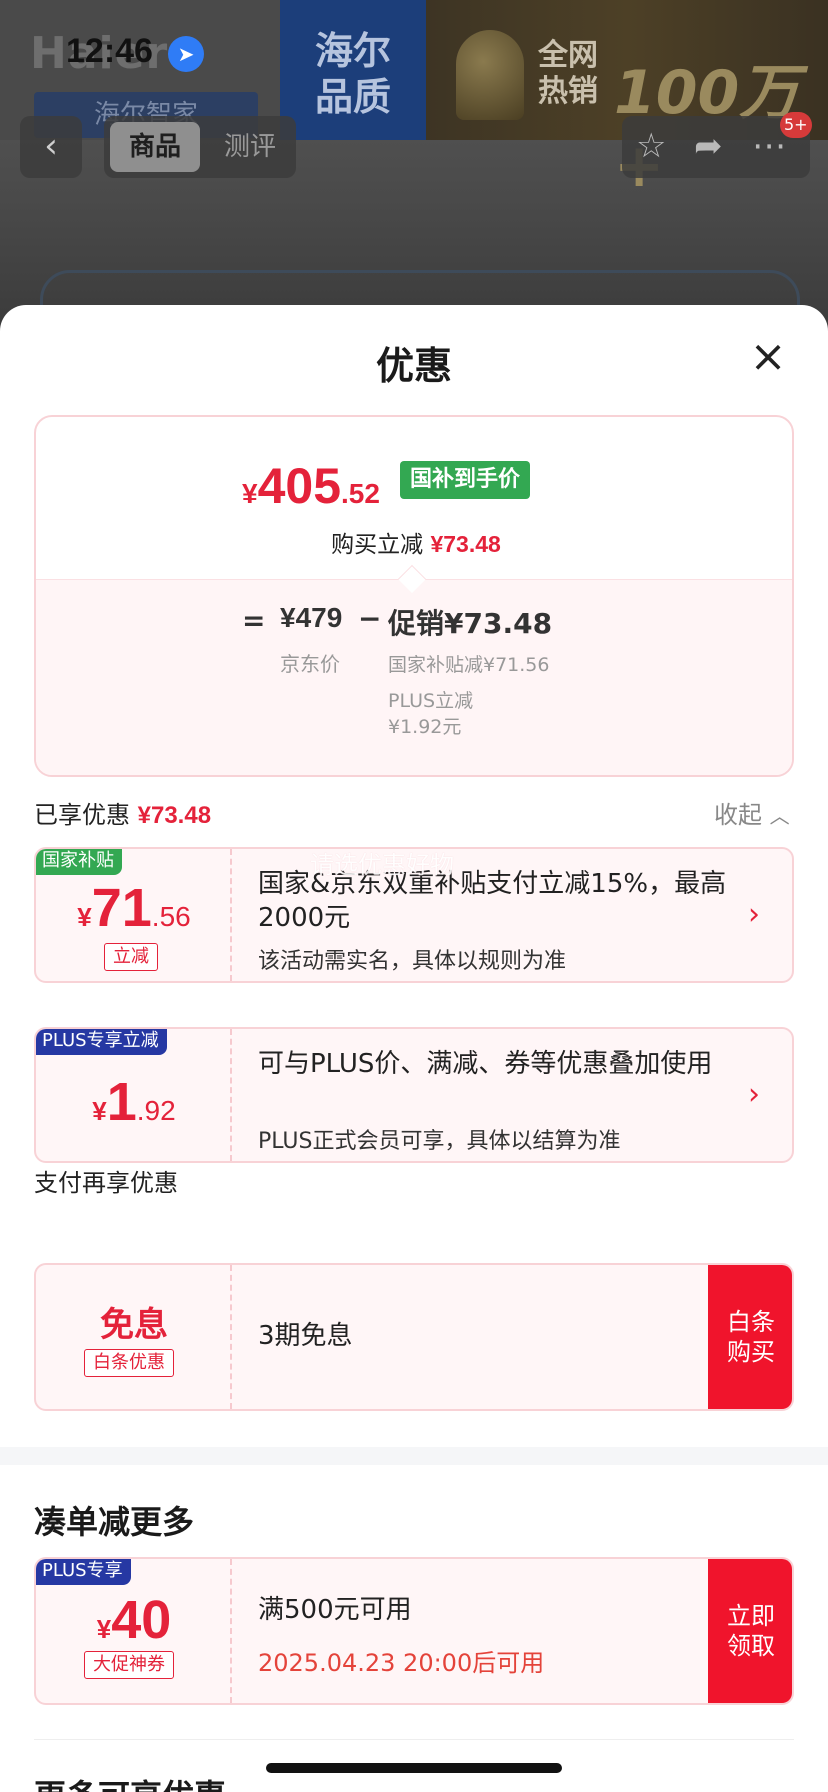  I want to click on plus-detail-label: PLUS立减, so click(431, 701).